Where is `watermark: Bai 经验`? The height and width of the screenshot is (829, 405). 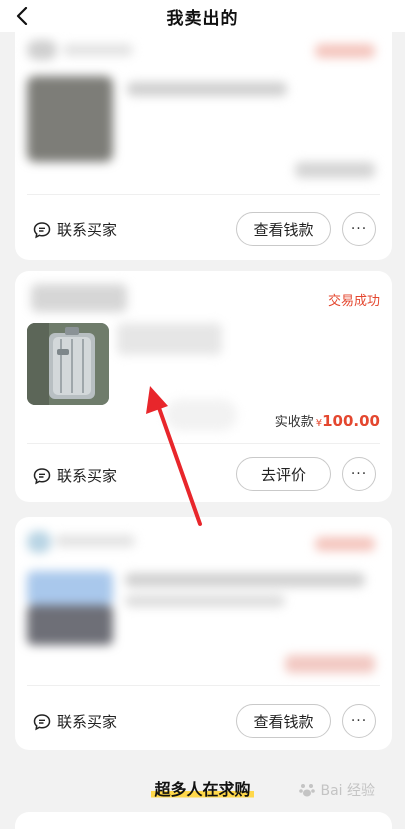 watermark: Bai 经验 is located at coordinates (336, 790).